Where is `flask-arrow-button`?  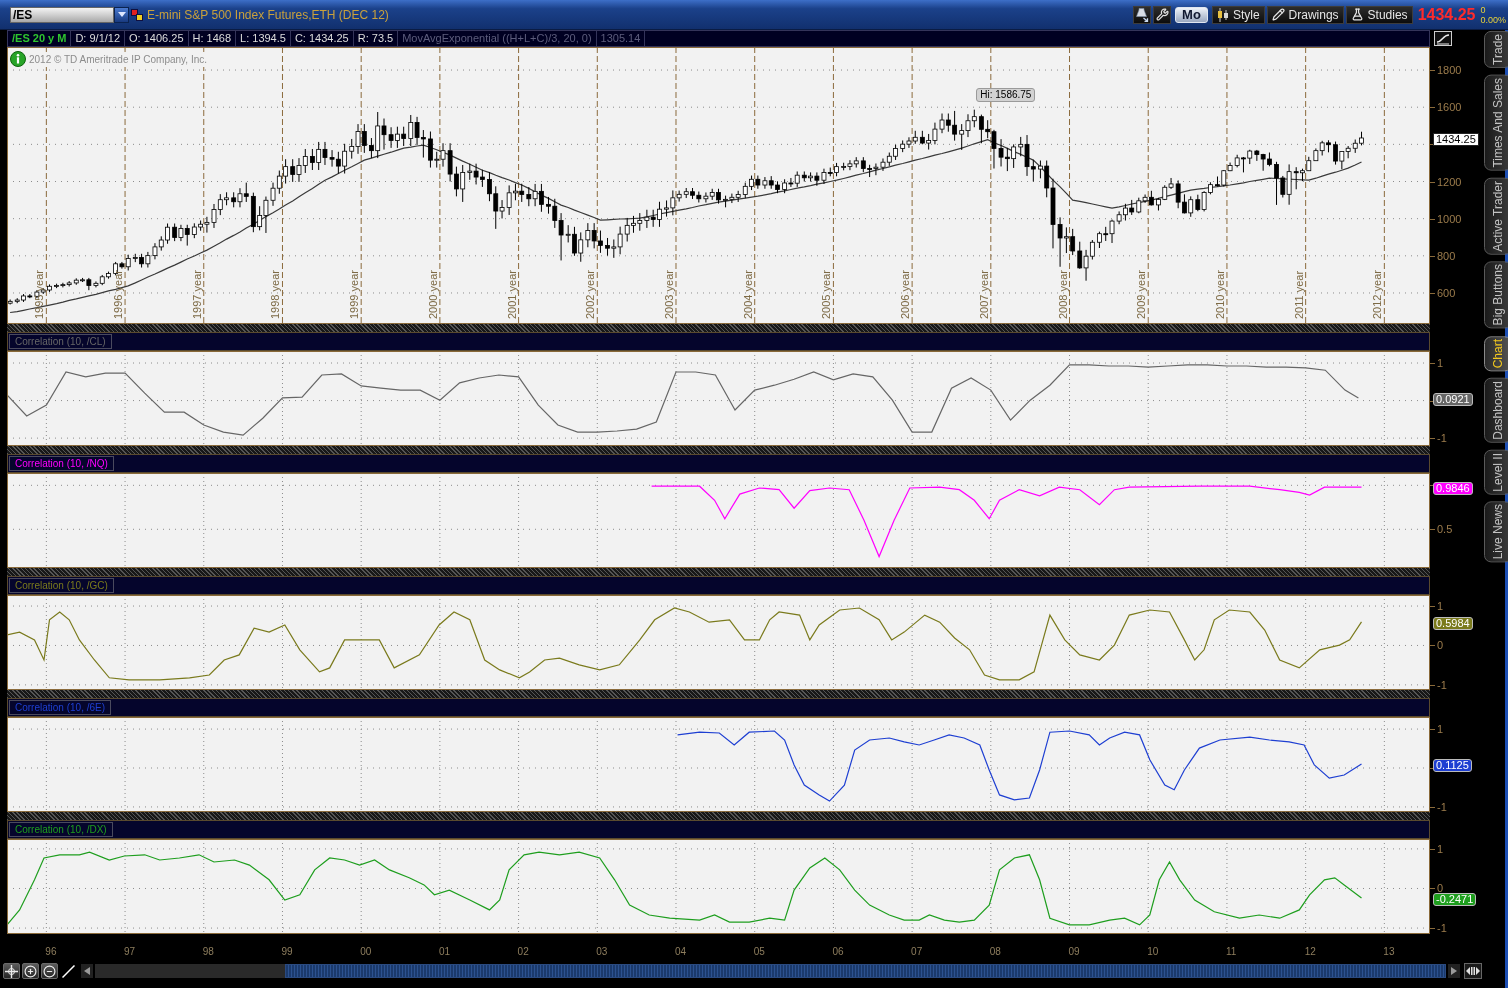 flask-arrow-button is located at coordinates (1142, 14).